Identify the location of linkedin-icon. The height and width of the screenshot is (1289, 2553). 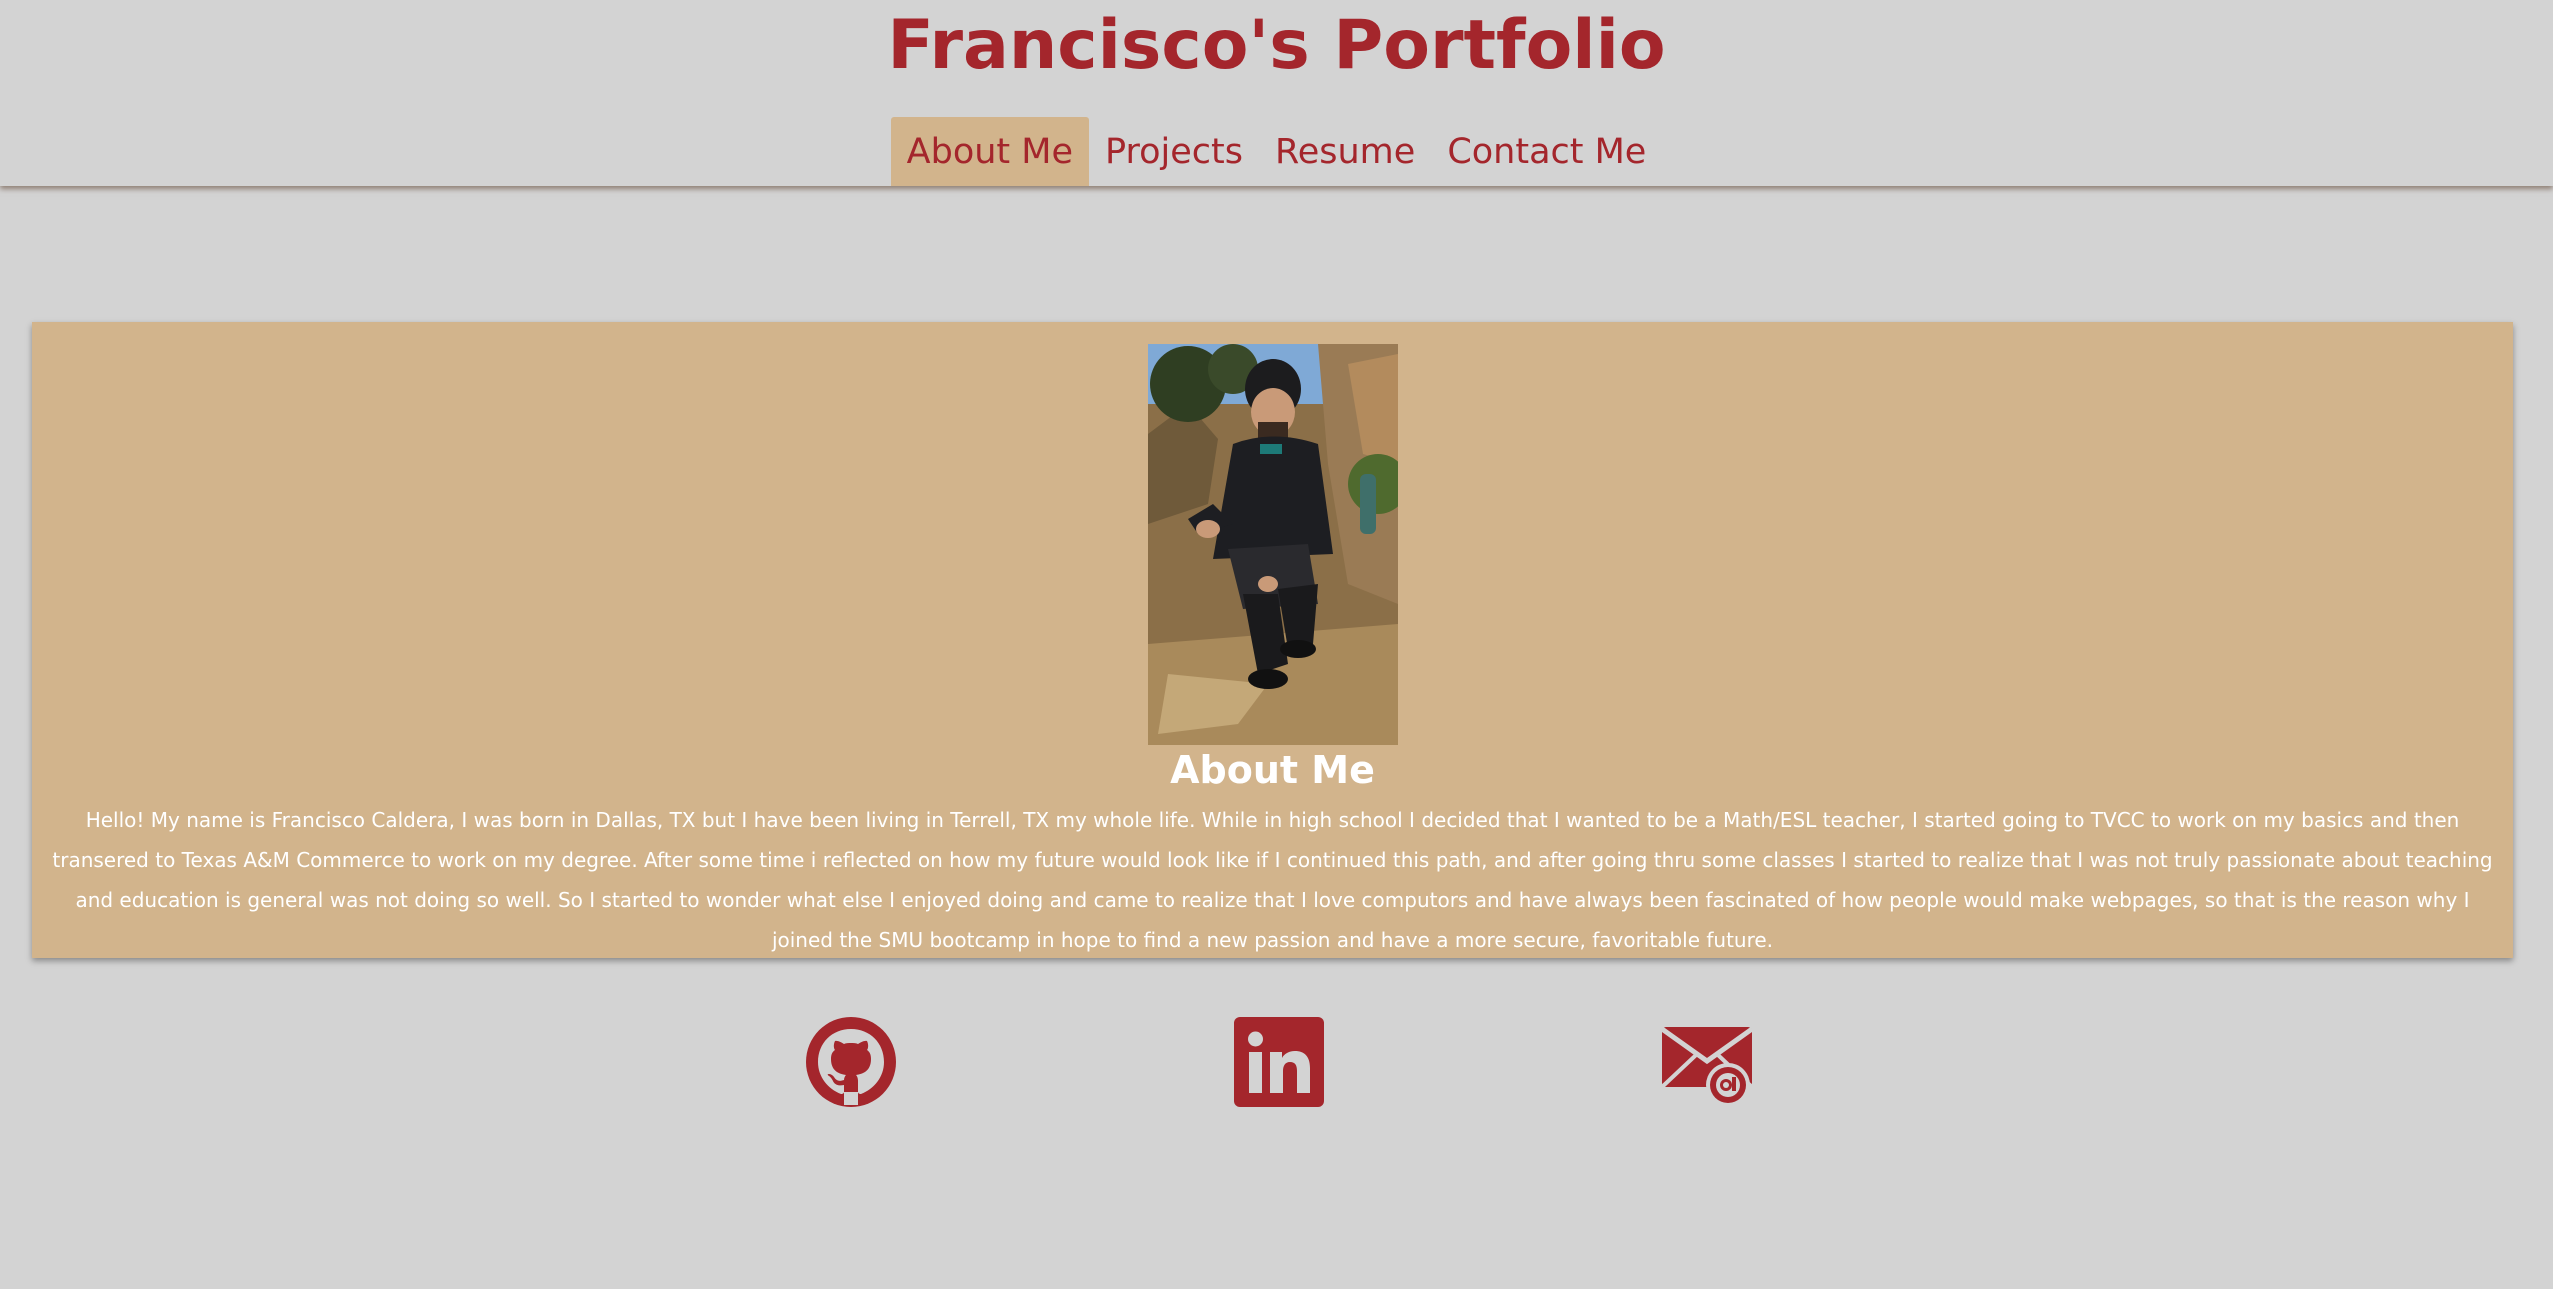
(1279, 1062).